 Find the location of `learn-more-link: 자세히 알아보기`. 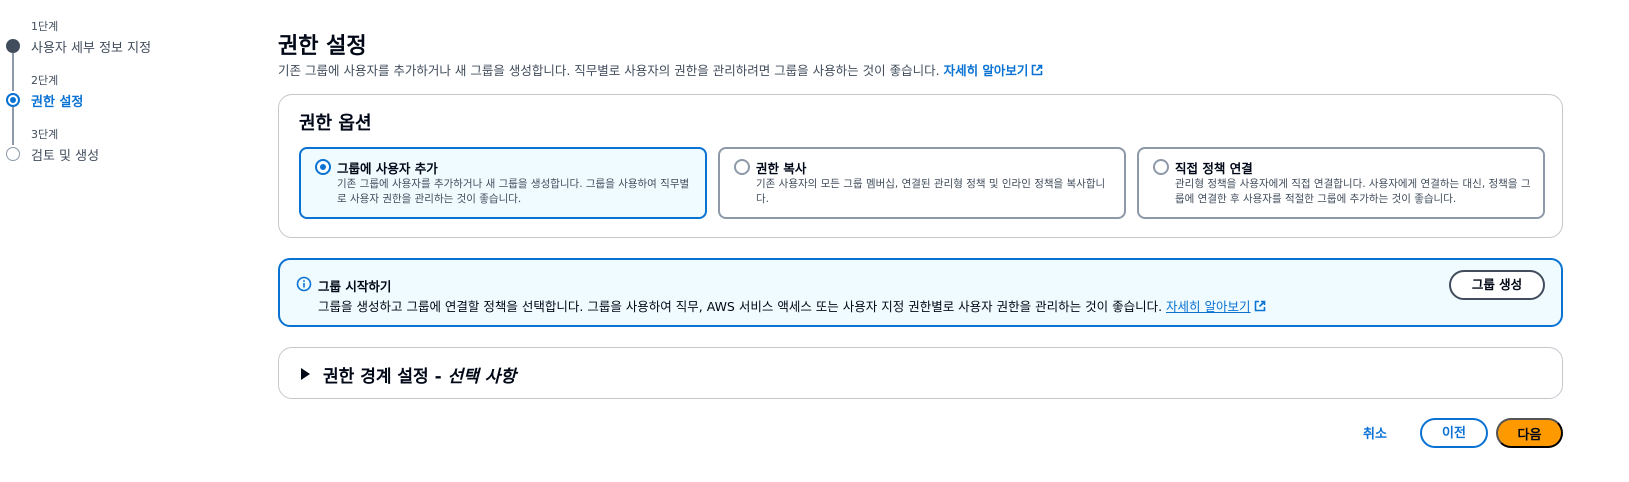

learn-more-link: 자세히 알아보기 is located at coordinates (994, 70).